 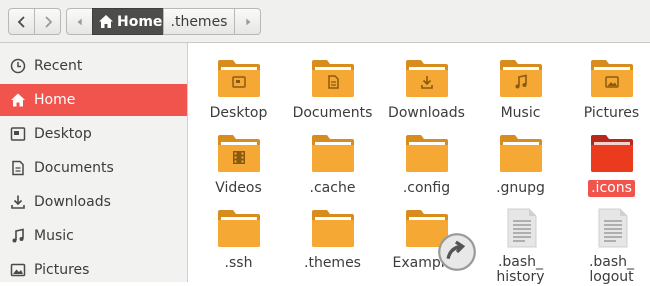 I want to click on path-scroll-left-button, so click(x=79, y=21).